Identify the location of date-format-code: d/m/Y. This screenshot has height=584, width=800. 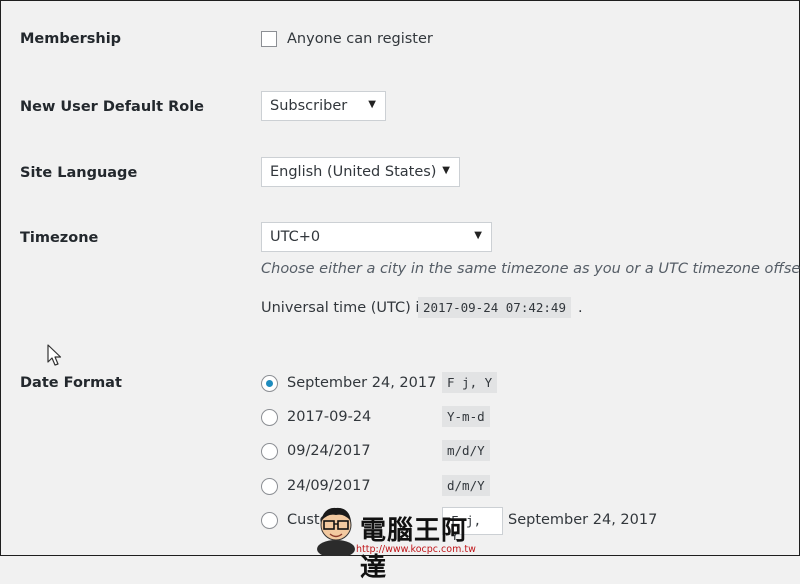
(466, 485).